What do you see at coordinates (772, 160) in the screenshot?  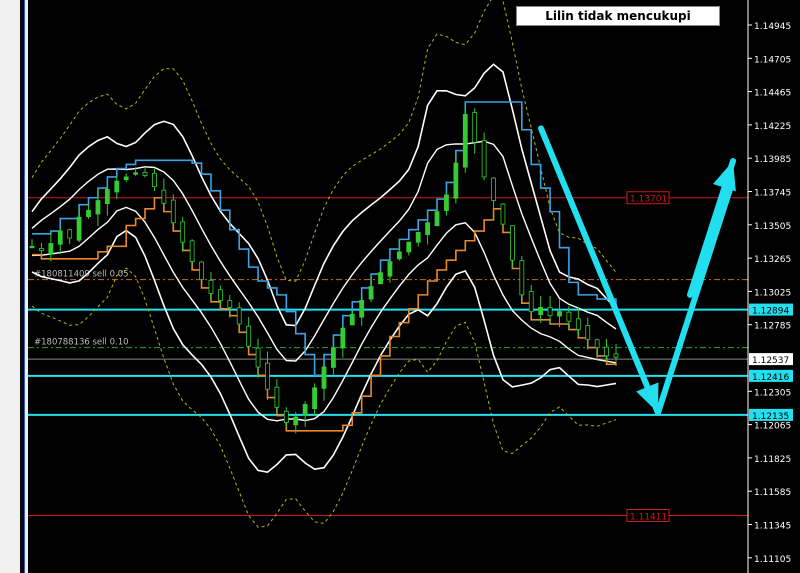 I see `tick-label: 1.13985` at bounding box center [772, 160].